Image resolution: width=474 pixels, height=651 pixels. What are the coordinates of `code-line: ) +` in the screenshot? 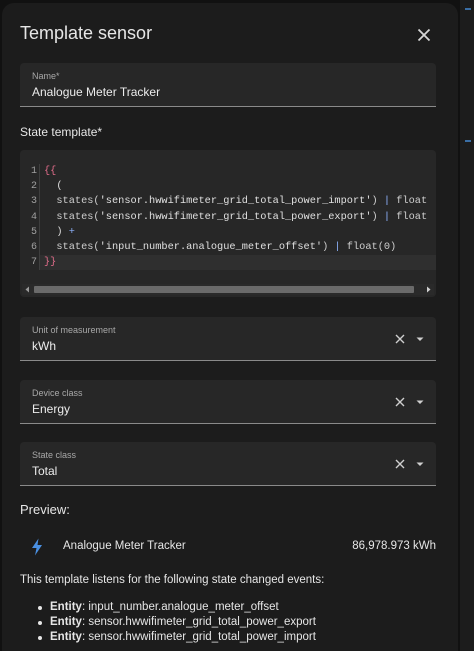 It's located at (238, 232).